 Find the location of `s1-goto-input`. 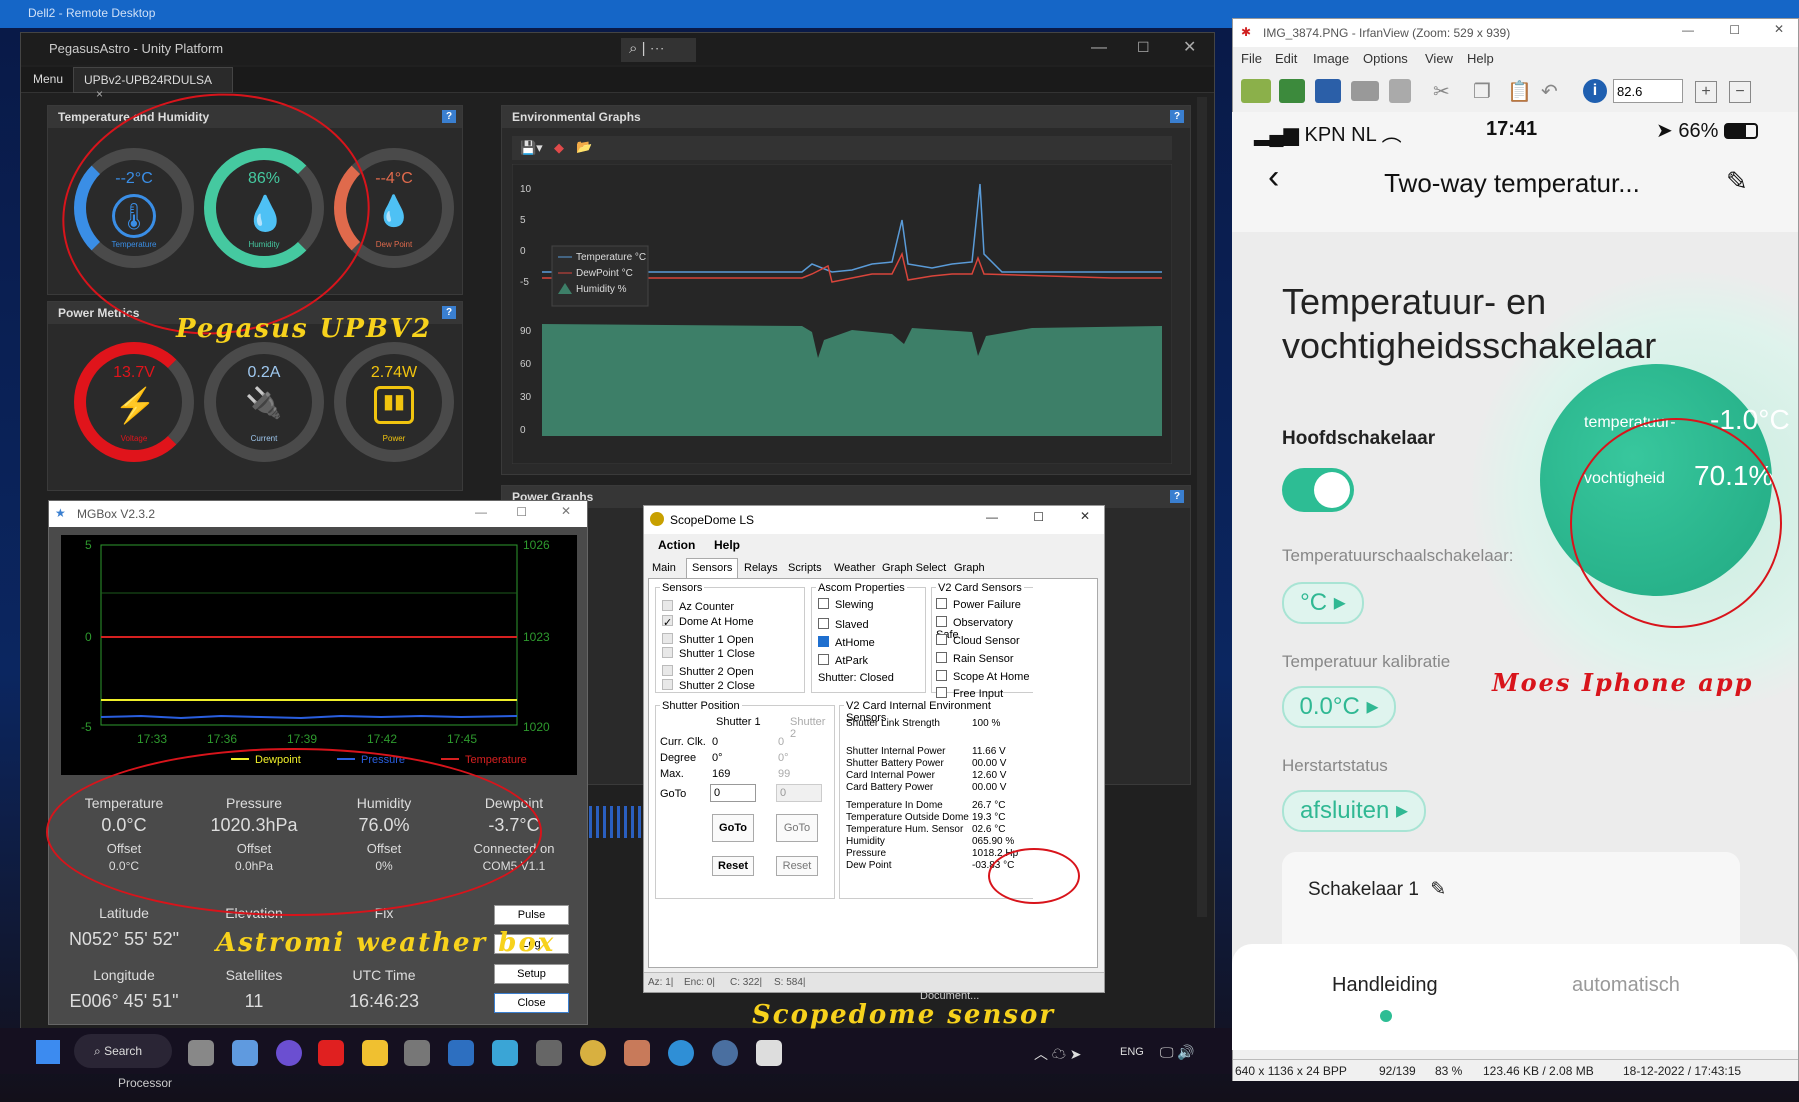

s1-goto-input is located at coordinates (733, 793).